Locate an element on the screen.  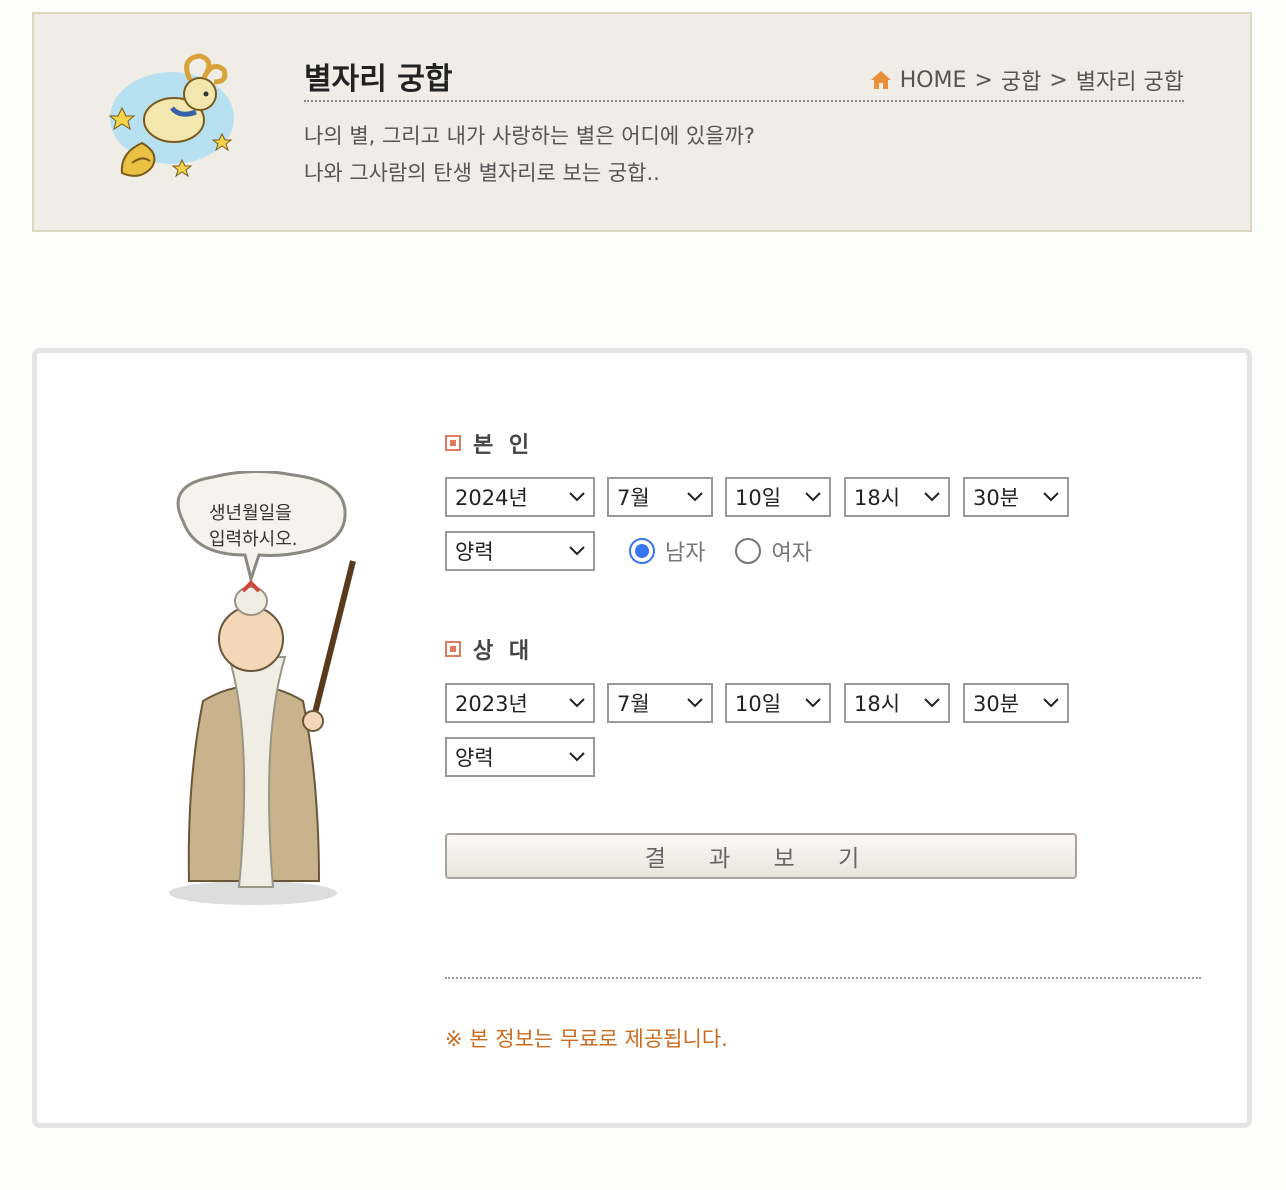
self-label-text: 본 인 is located at coordinates (503, 445).